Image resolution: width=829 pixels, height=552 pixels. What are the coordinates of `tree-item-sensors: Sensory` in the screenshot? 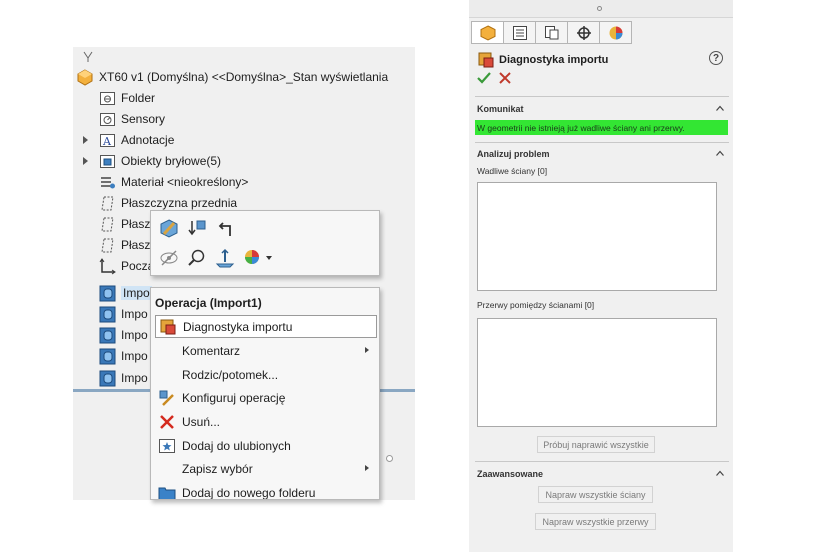 It's located at (132, 119).